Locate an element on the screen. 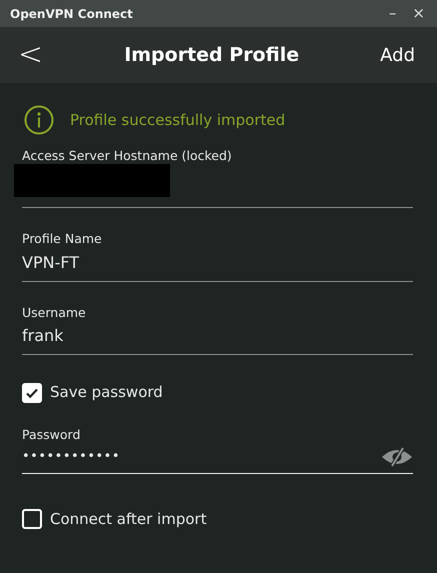 The height and width of the screenshot is (573, 437). success-message: Profile successfully imported is located at coordinates (178, 120).